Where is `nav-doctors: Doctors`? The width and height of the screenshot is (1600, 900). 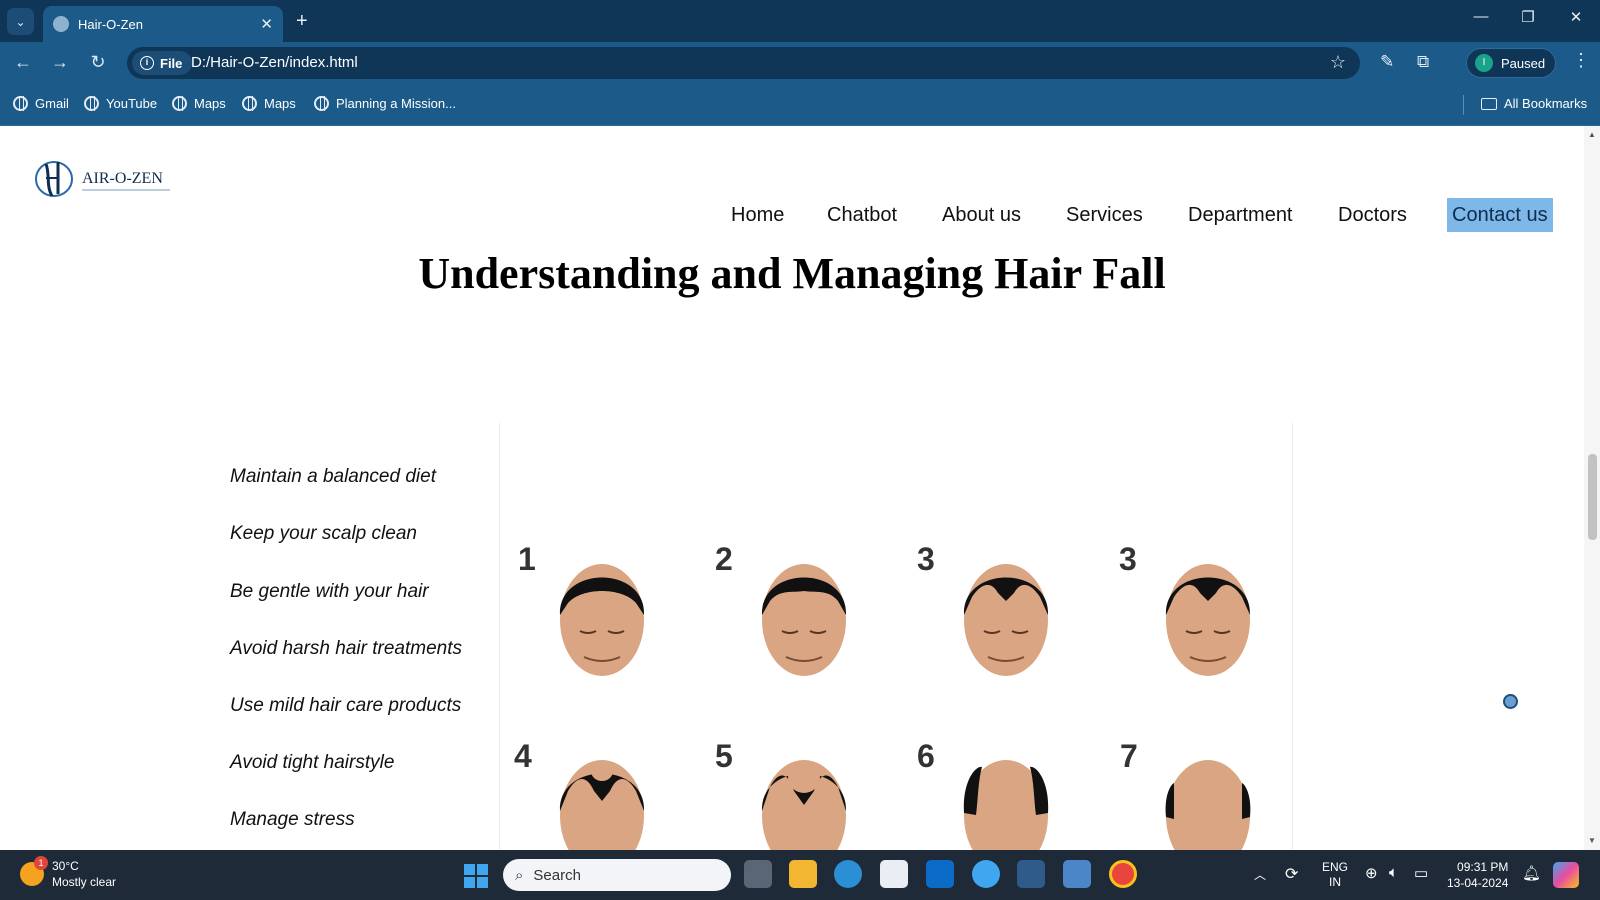 nav-doctors: Doctors is located at coordinates (1372, 215).